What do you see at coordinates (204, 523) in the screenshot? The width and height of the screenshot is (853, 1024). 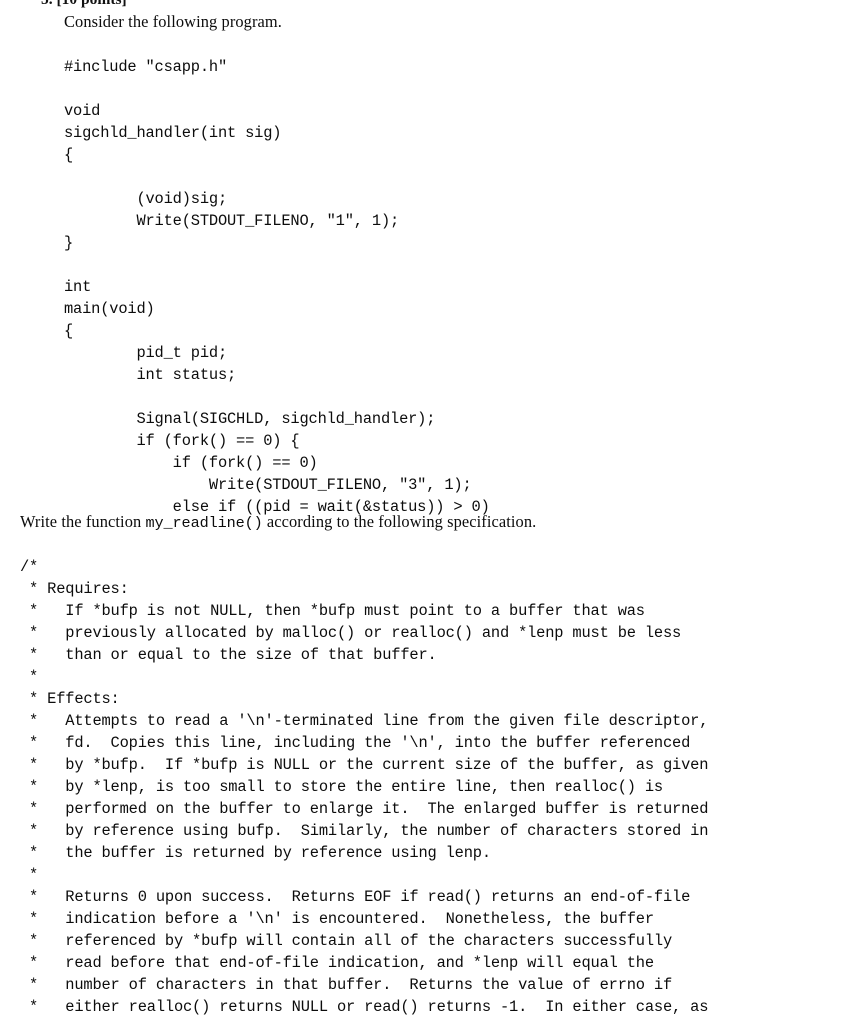 I see `instruction-function-name: my_readline()` at bounding box center [204, 523].